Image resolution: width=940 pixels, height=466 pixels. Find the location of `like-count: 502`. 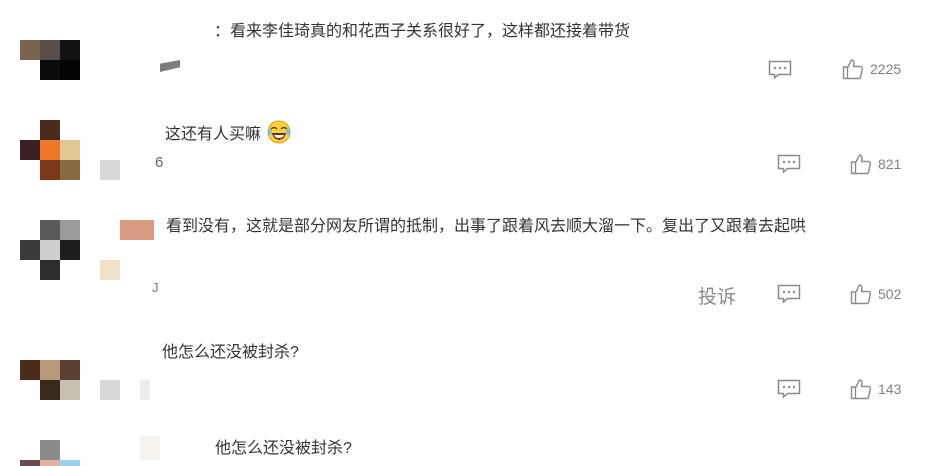

like-count: 502 is located at coordinates (890, 294).